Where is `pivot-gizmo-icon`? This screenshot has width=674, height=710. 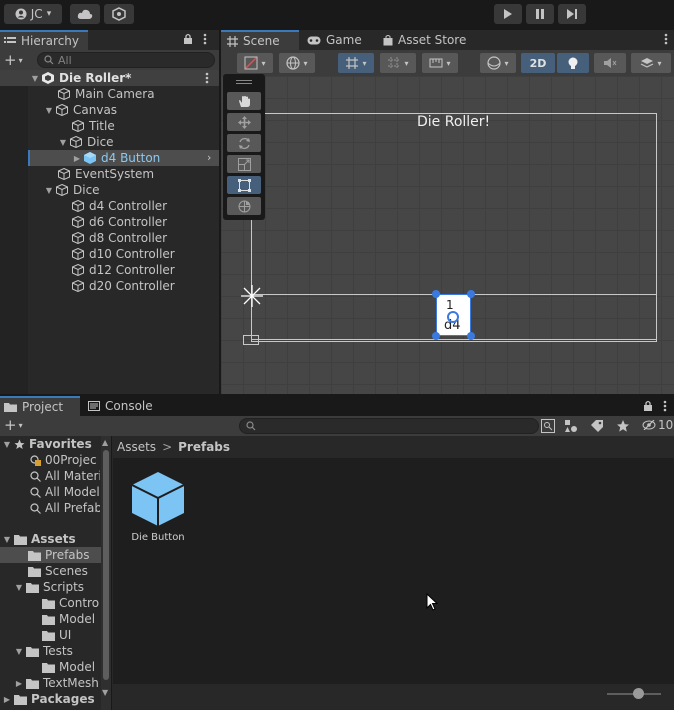 pivot-gizmo-icon is located at coordinates (252, 296).